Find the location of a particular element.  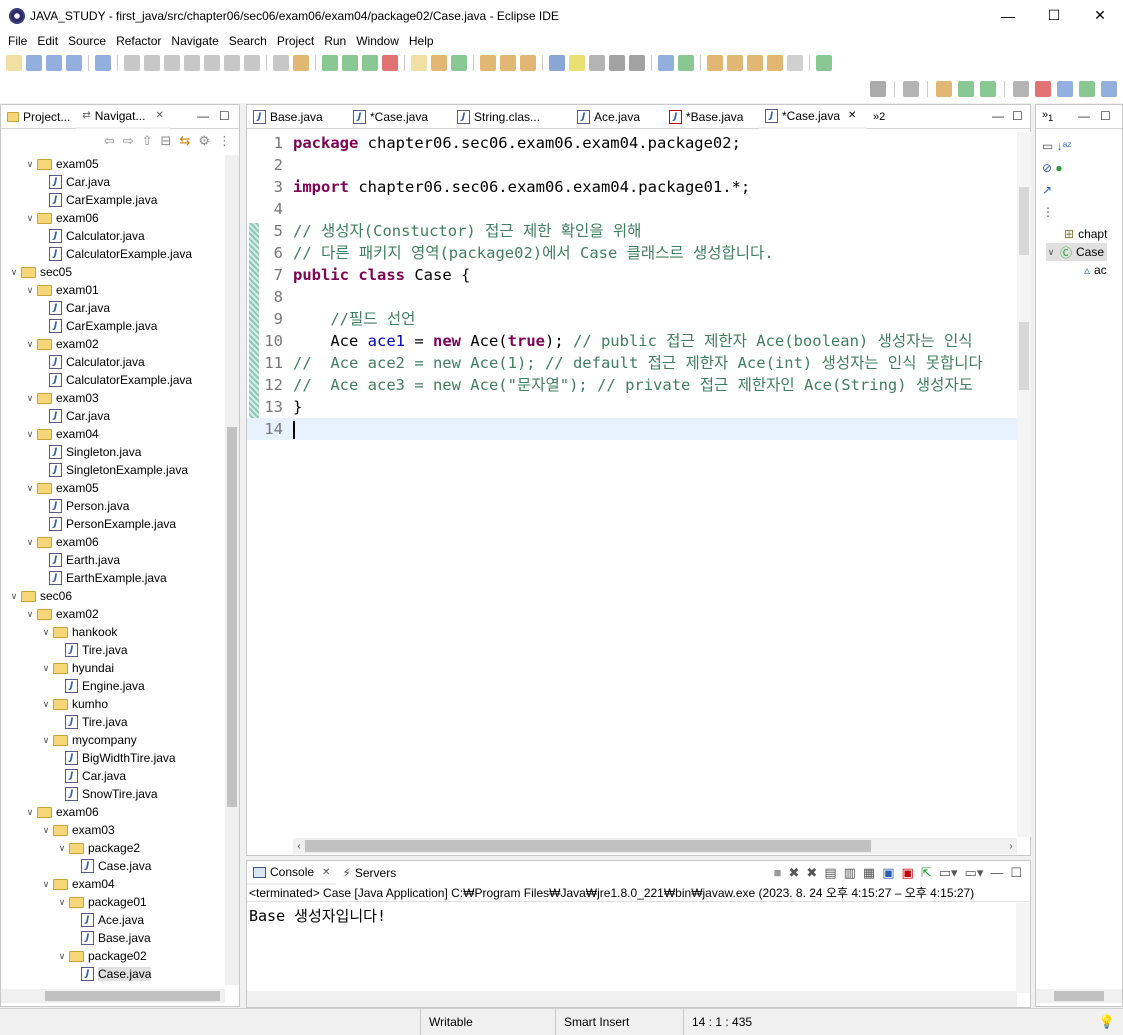

menu-edit: Edit is located at coordinates (47, 41).